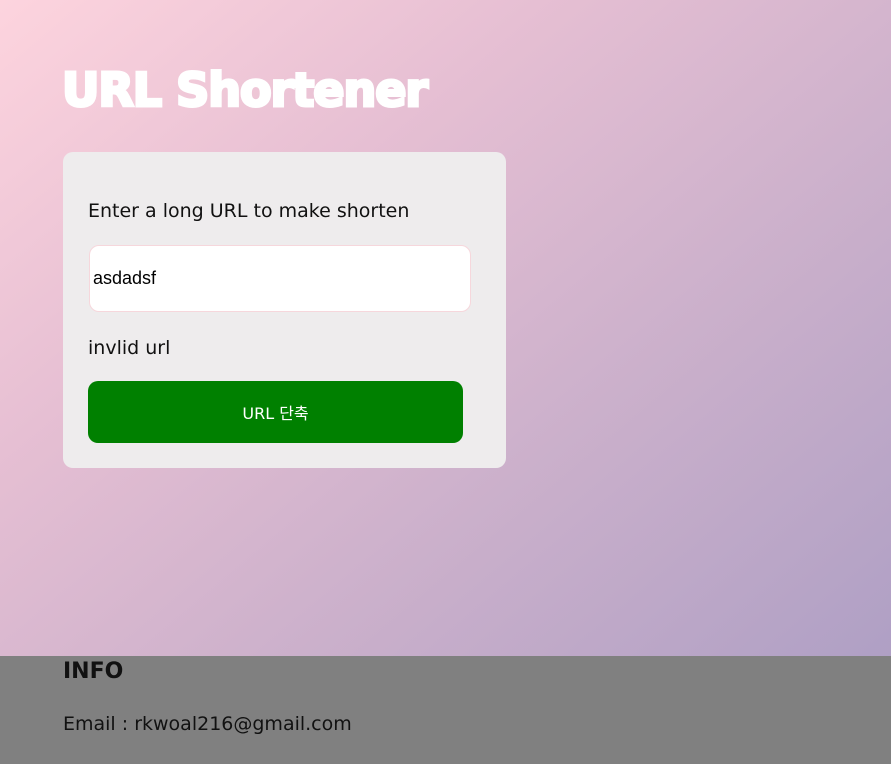 This screenshot has height=764, width=891. I want to click on url-input, so click(280, 278).